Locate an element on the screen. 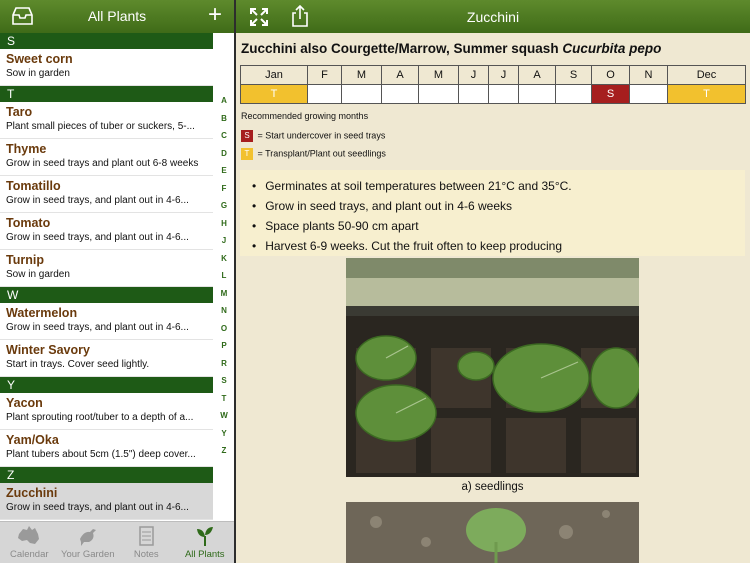 This screenshot has height=563, width=750. growing-calendar: Jan F M A M J J A S O N Dec TST is located at coordinates (493, 84).